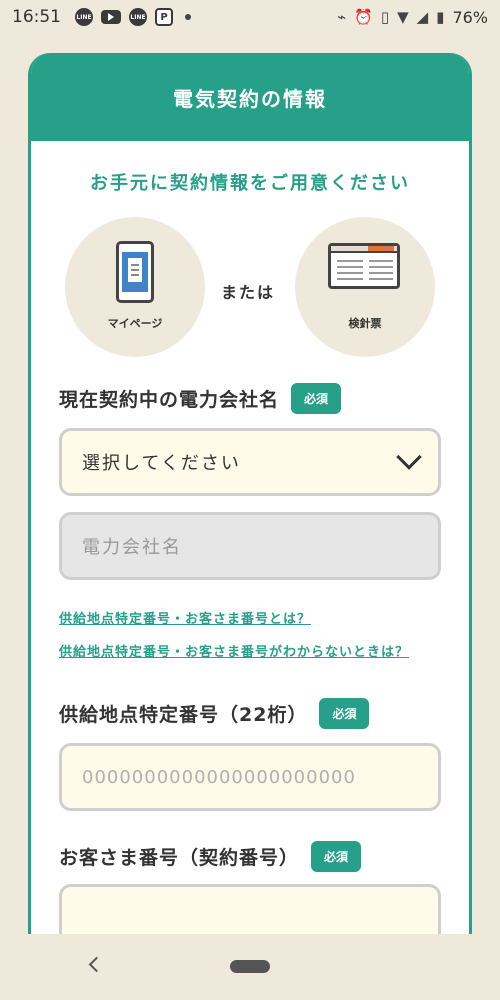 The height and width of the screenshot is (1000, 500). I want to click on more-notifications-dot, so click(188, 17).